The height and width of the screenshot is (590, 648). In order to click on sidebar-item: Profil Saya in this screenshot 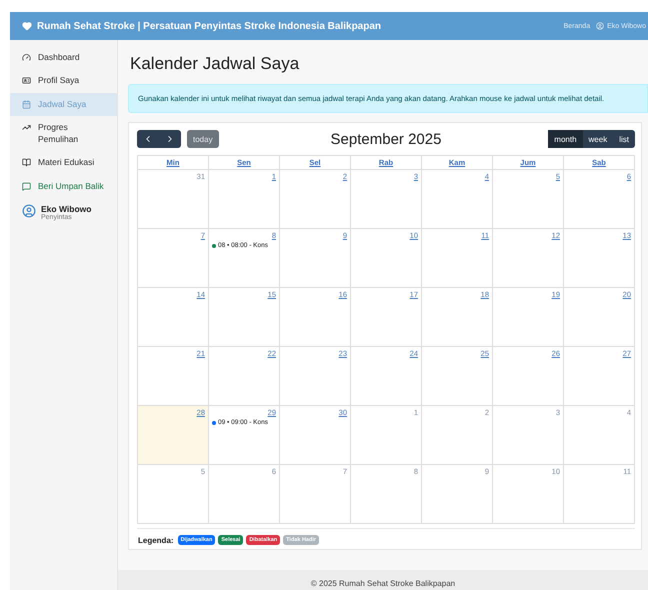, I will do `click(63, 81)`.